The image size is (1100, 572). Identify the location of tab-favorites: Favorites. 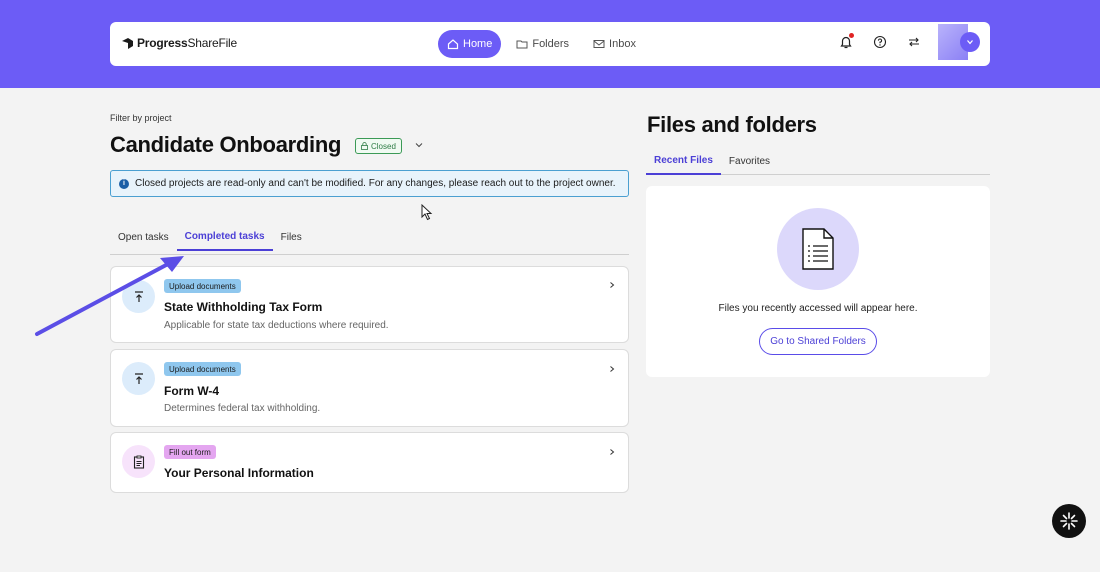
(749, 161).